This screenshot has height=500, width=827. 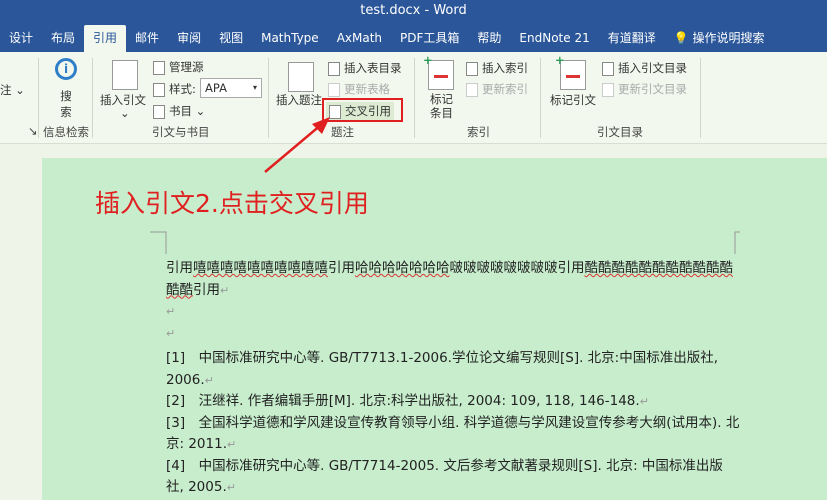 I want to click on misspelled-text: 嘻嘻嘻嘻嘻嘻嘻嘻嘻嘻, so click(x=260, y=268).